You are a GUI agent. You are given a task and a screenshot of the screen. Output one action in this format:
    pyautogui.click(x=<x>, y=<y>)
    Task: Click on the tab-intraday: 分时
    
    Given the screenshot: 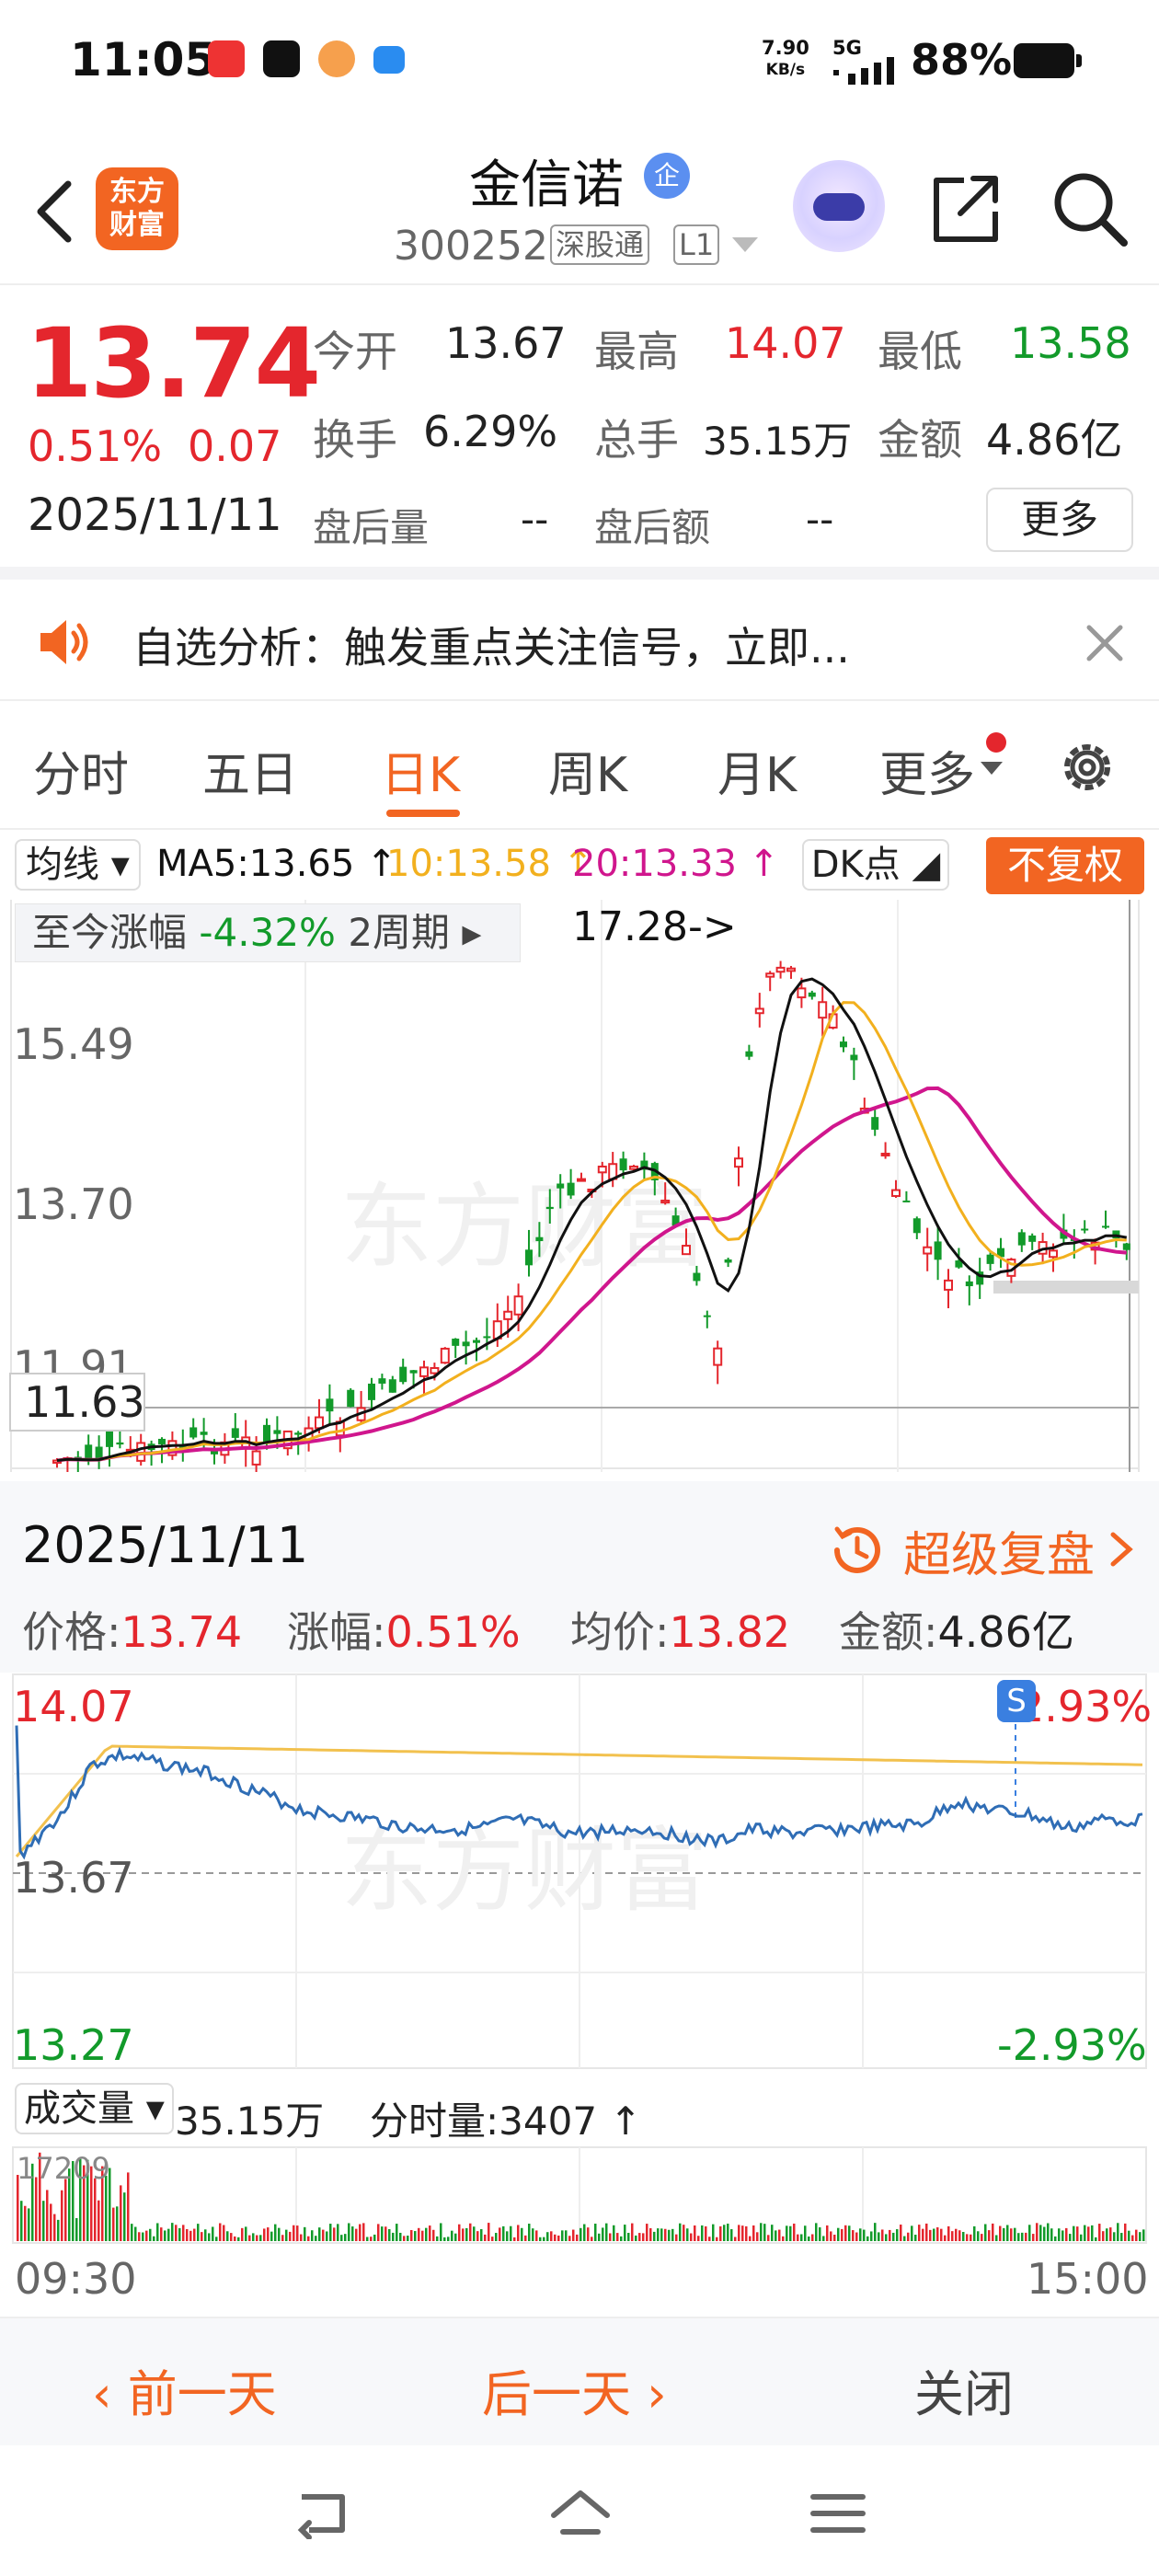 What is the action you would take?
    pyautogui.click(x=81, y=770)
    